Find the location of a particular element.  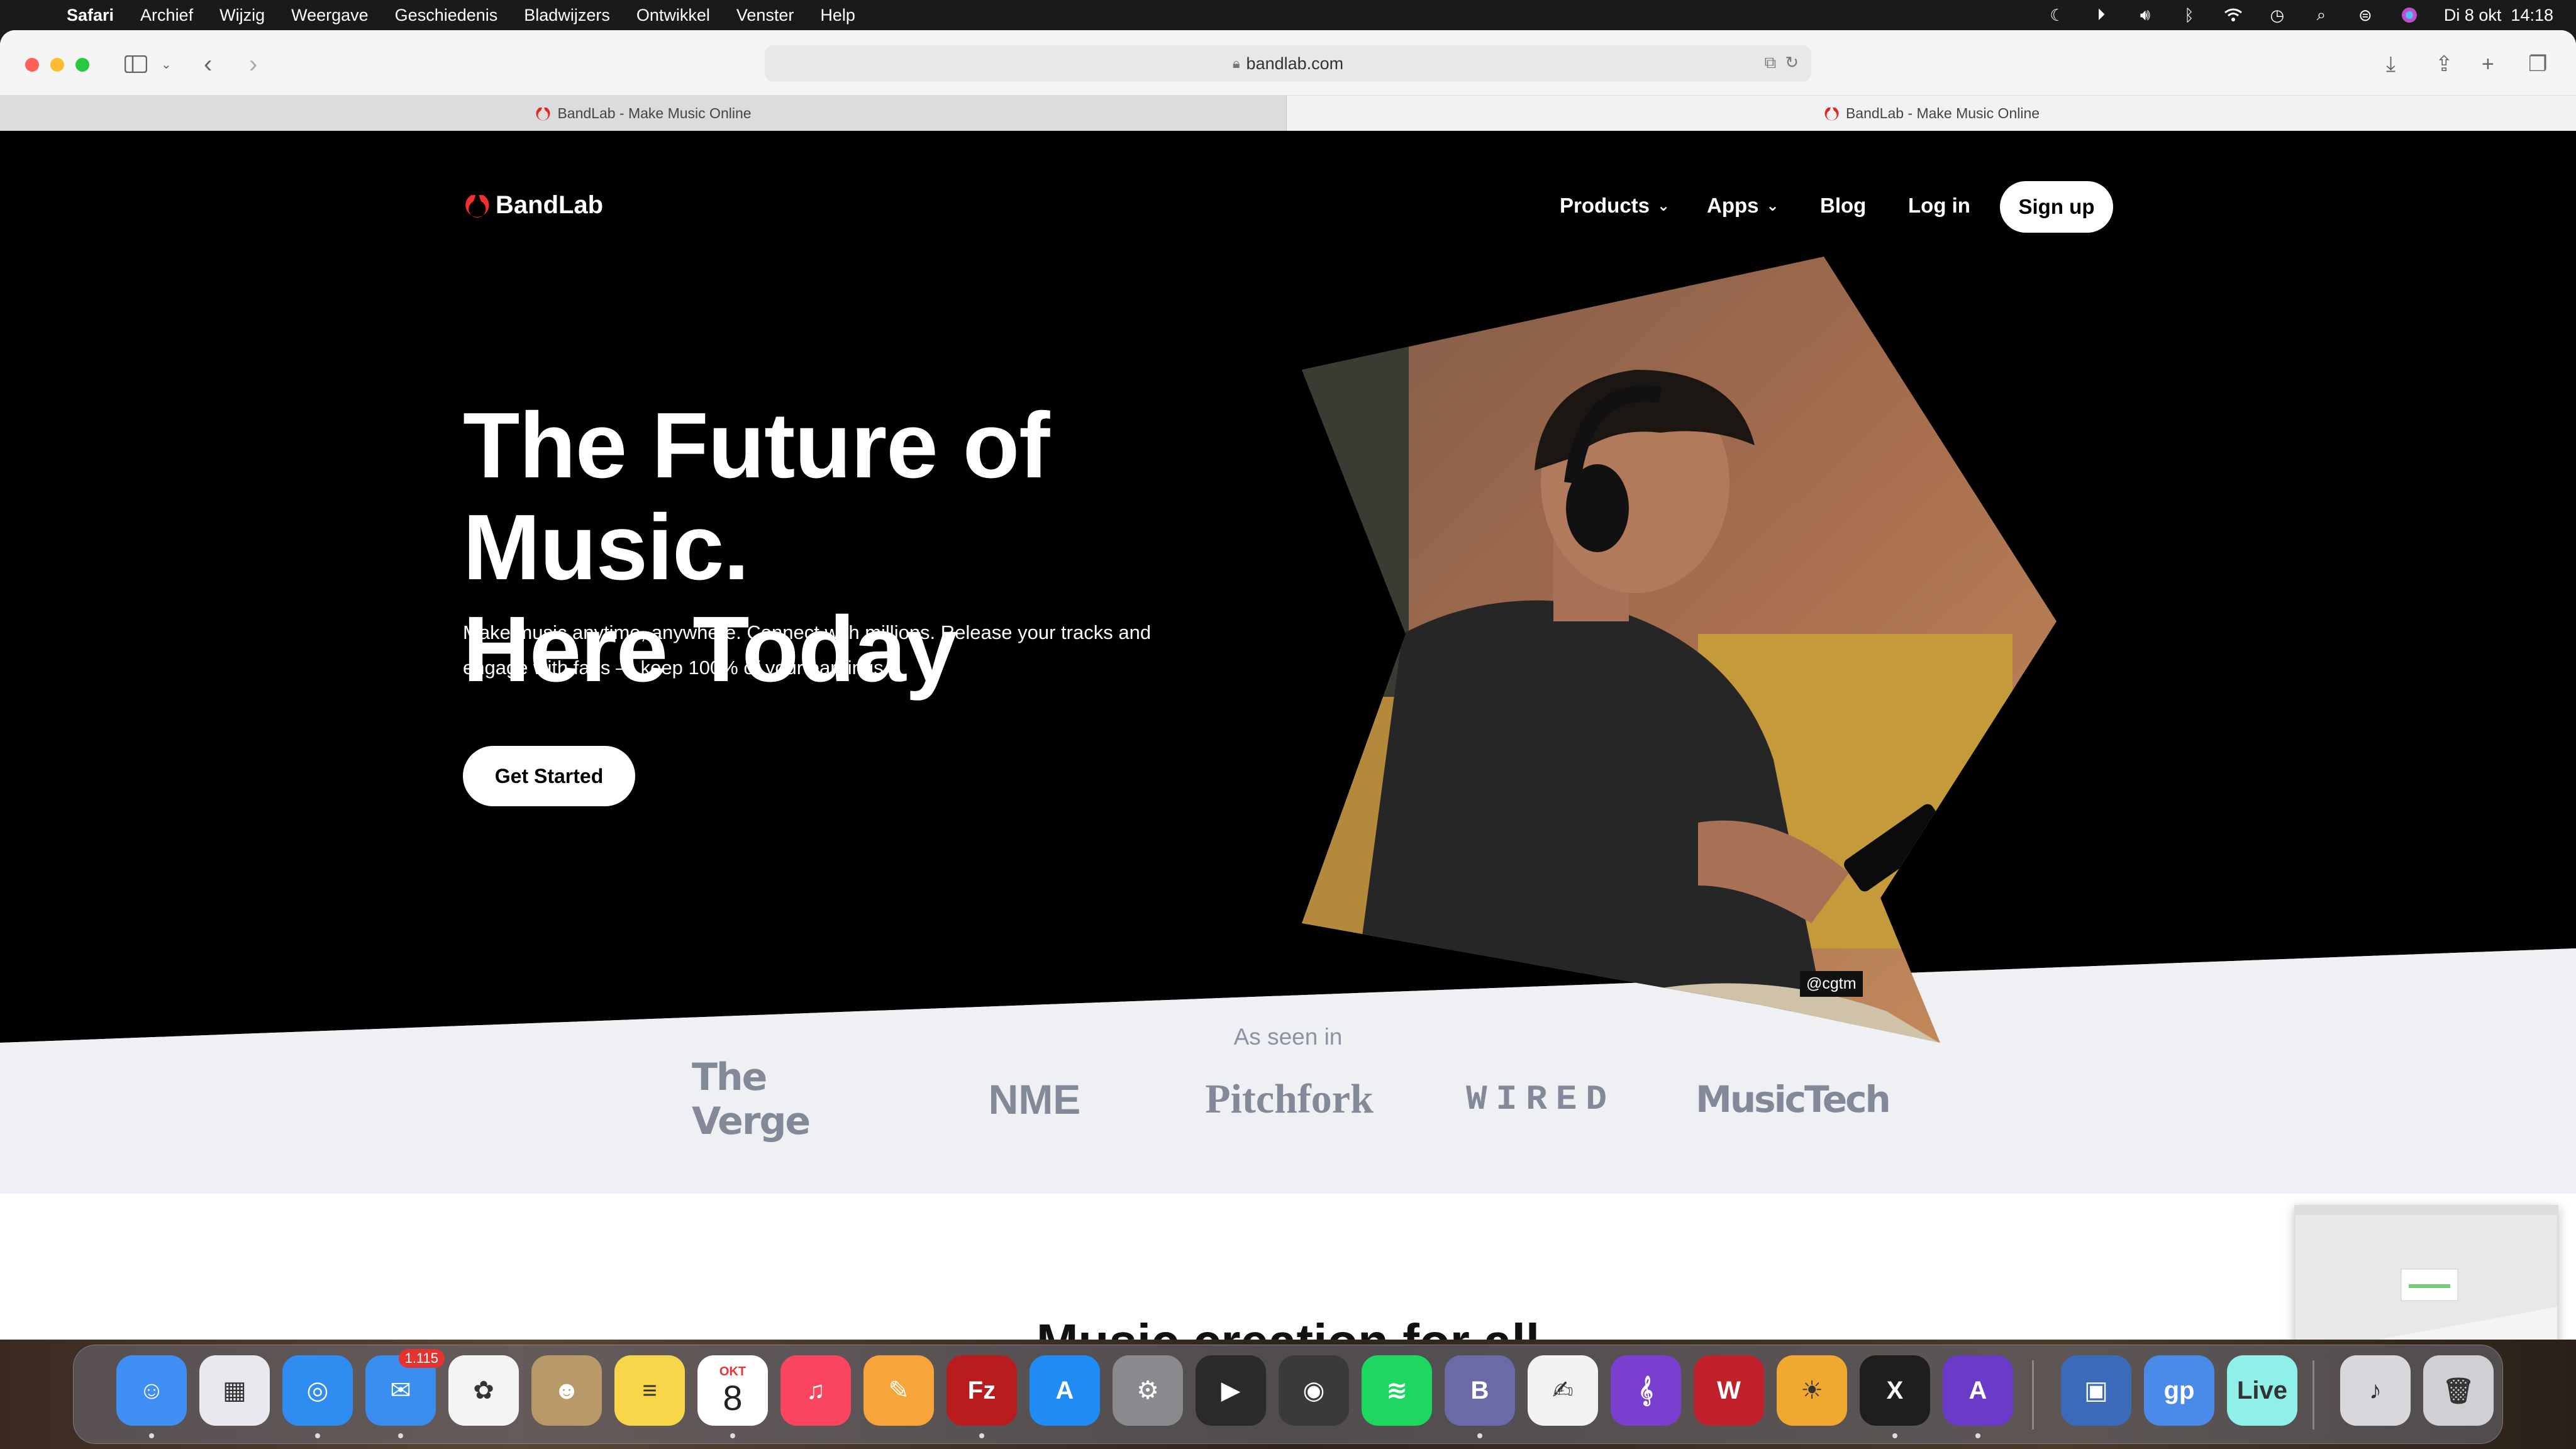

menu-app-safari: Safari is located at coordinates (90, 15).